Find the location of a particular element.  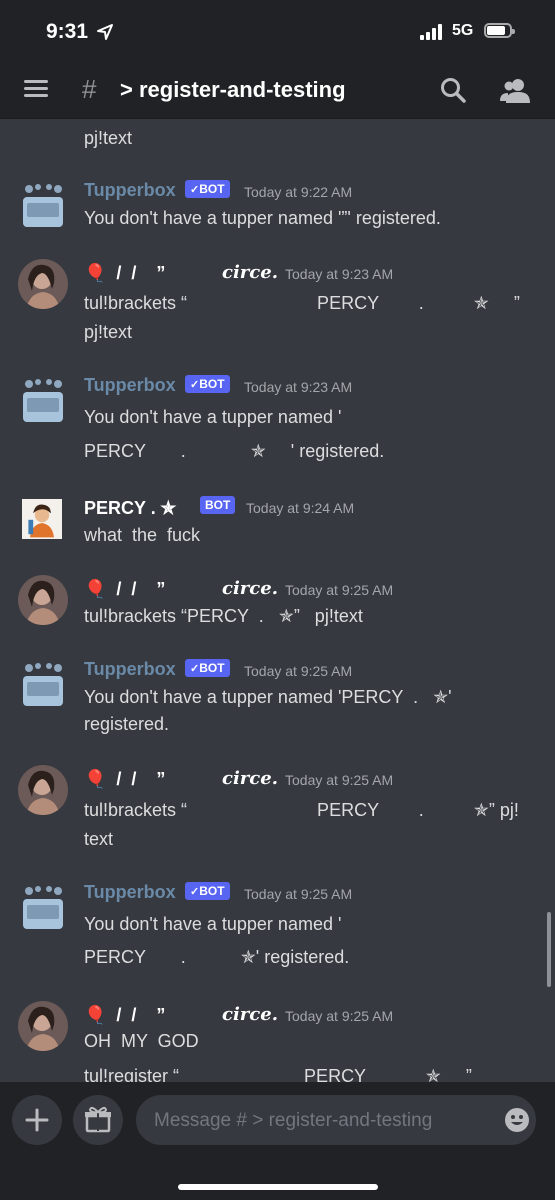

location-arrow-icon is located at coordinates (105, 32).